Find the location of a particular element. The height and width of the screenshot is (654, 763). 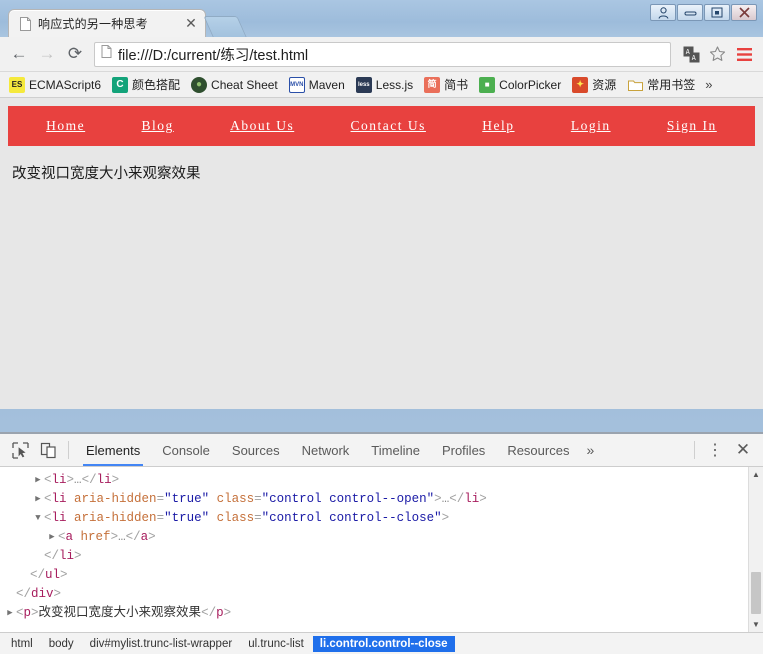

devtools-toolbar-right: ⋮ ✕ is located at coordinates (722, 450).